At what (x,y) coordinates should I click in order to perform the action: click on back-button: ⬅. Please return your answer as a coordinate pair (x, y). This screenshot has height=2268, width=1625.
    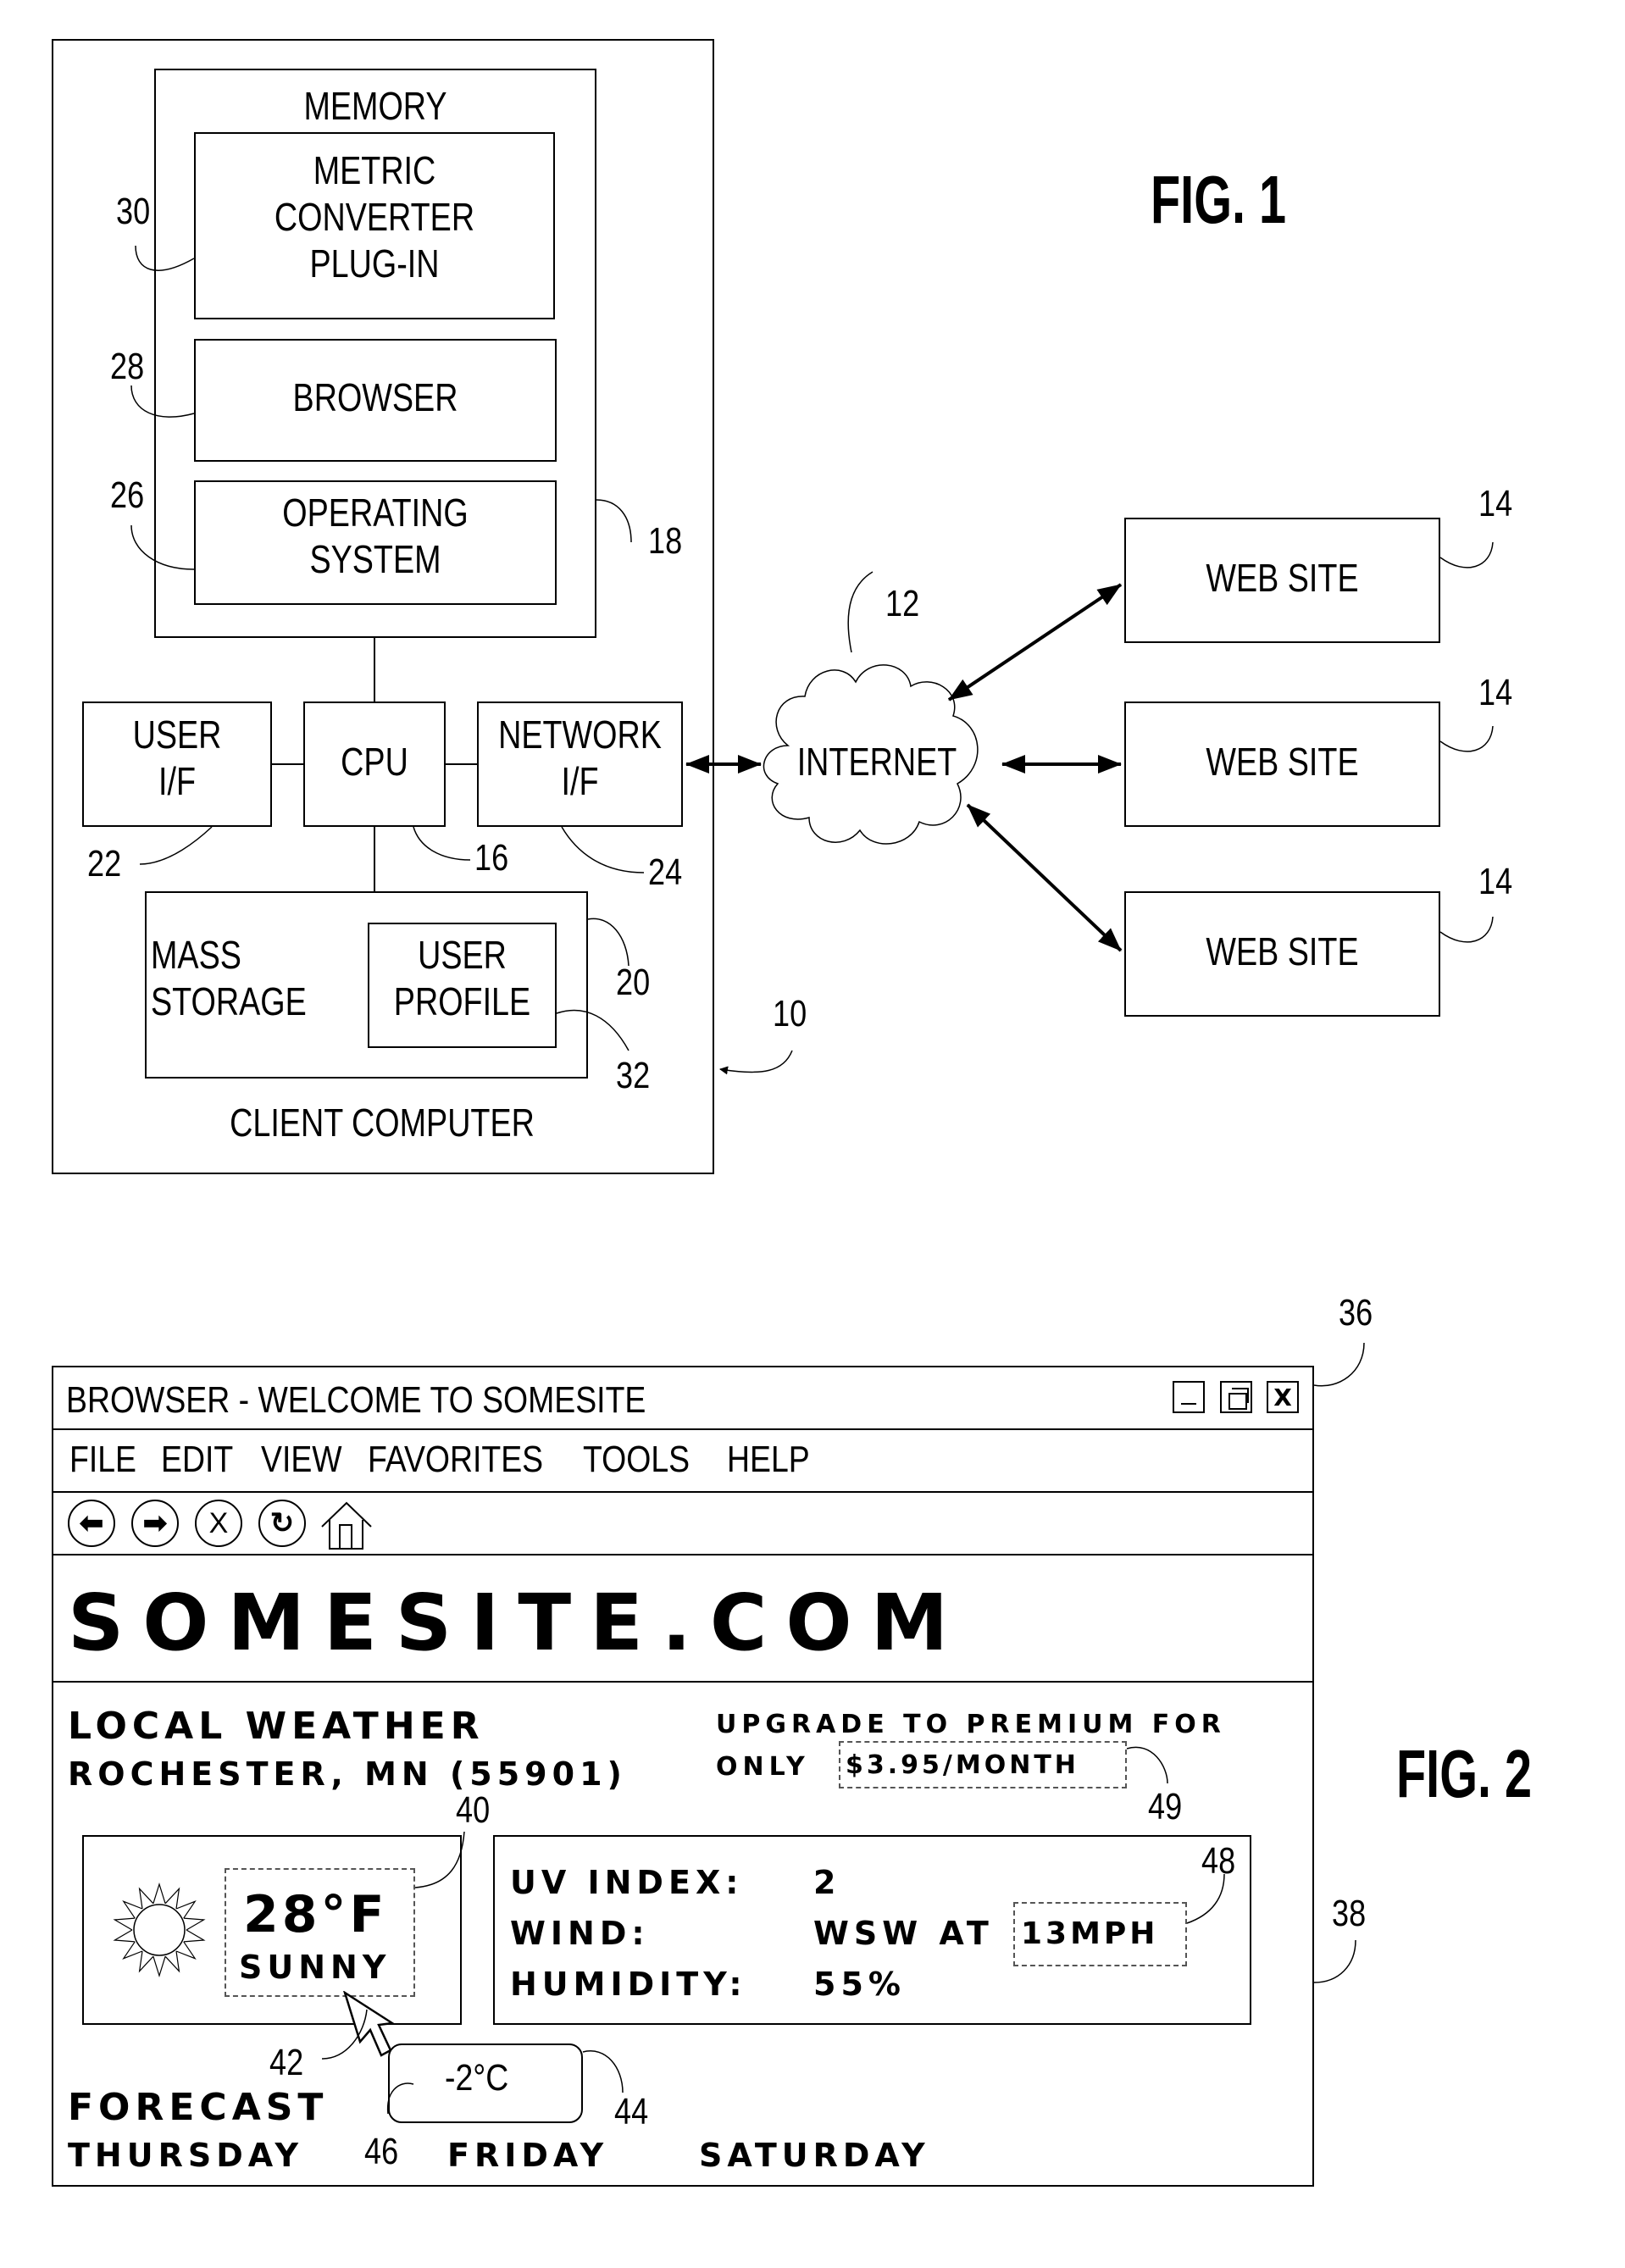
    Looking at the image, I should click on (91, 1523).